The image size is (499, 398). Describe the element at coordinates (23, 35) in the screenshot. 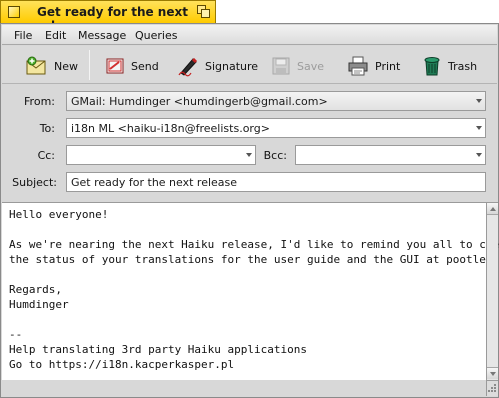

I see `menu-file: File` at that location.